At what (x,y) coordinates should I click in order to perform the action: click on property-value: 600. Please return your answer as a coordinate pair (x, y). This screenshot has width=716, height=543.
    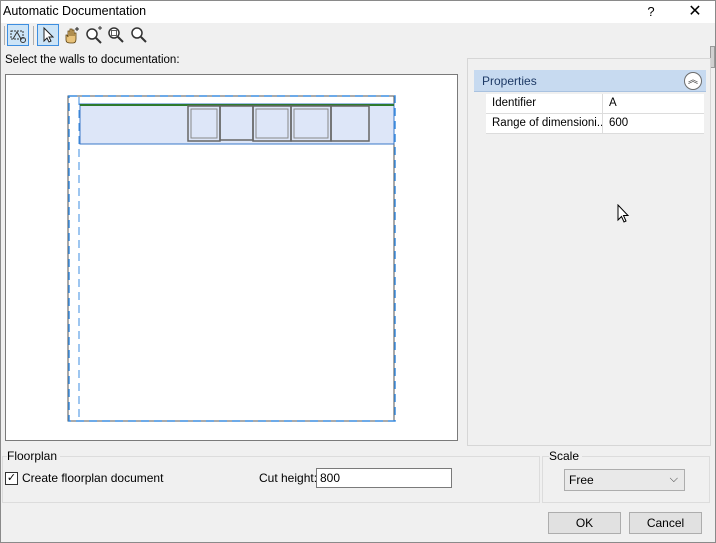
    Looking at the image, I should click on (653, 123).